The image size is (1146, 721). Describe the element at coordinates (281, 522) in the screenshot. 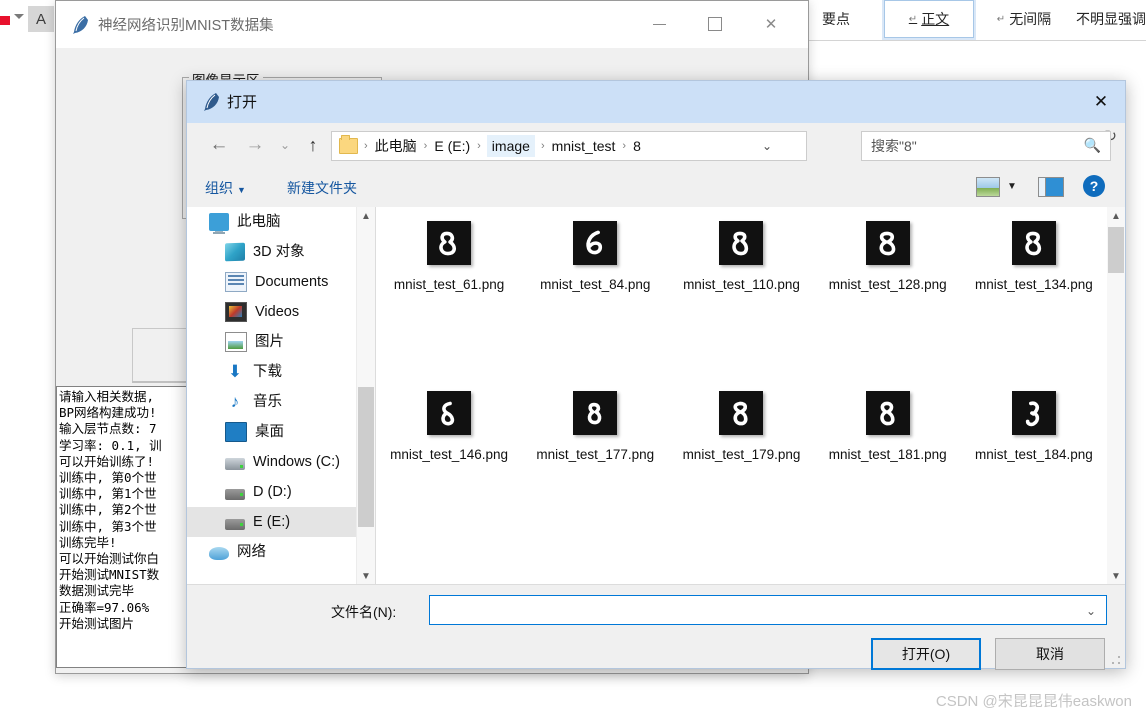

I see `sidebar-item-drive-e: E (E:)` at that location.